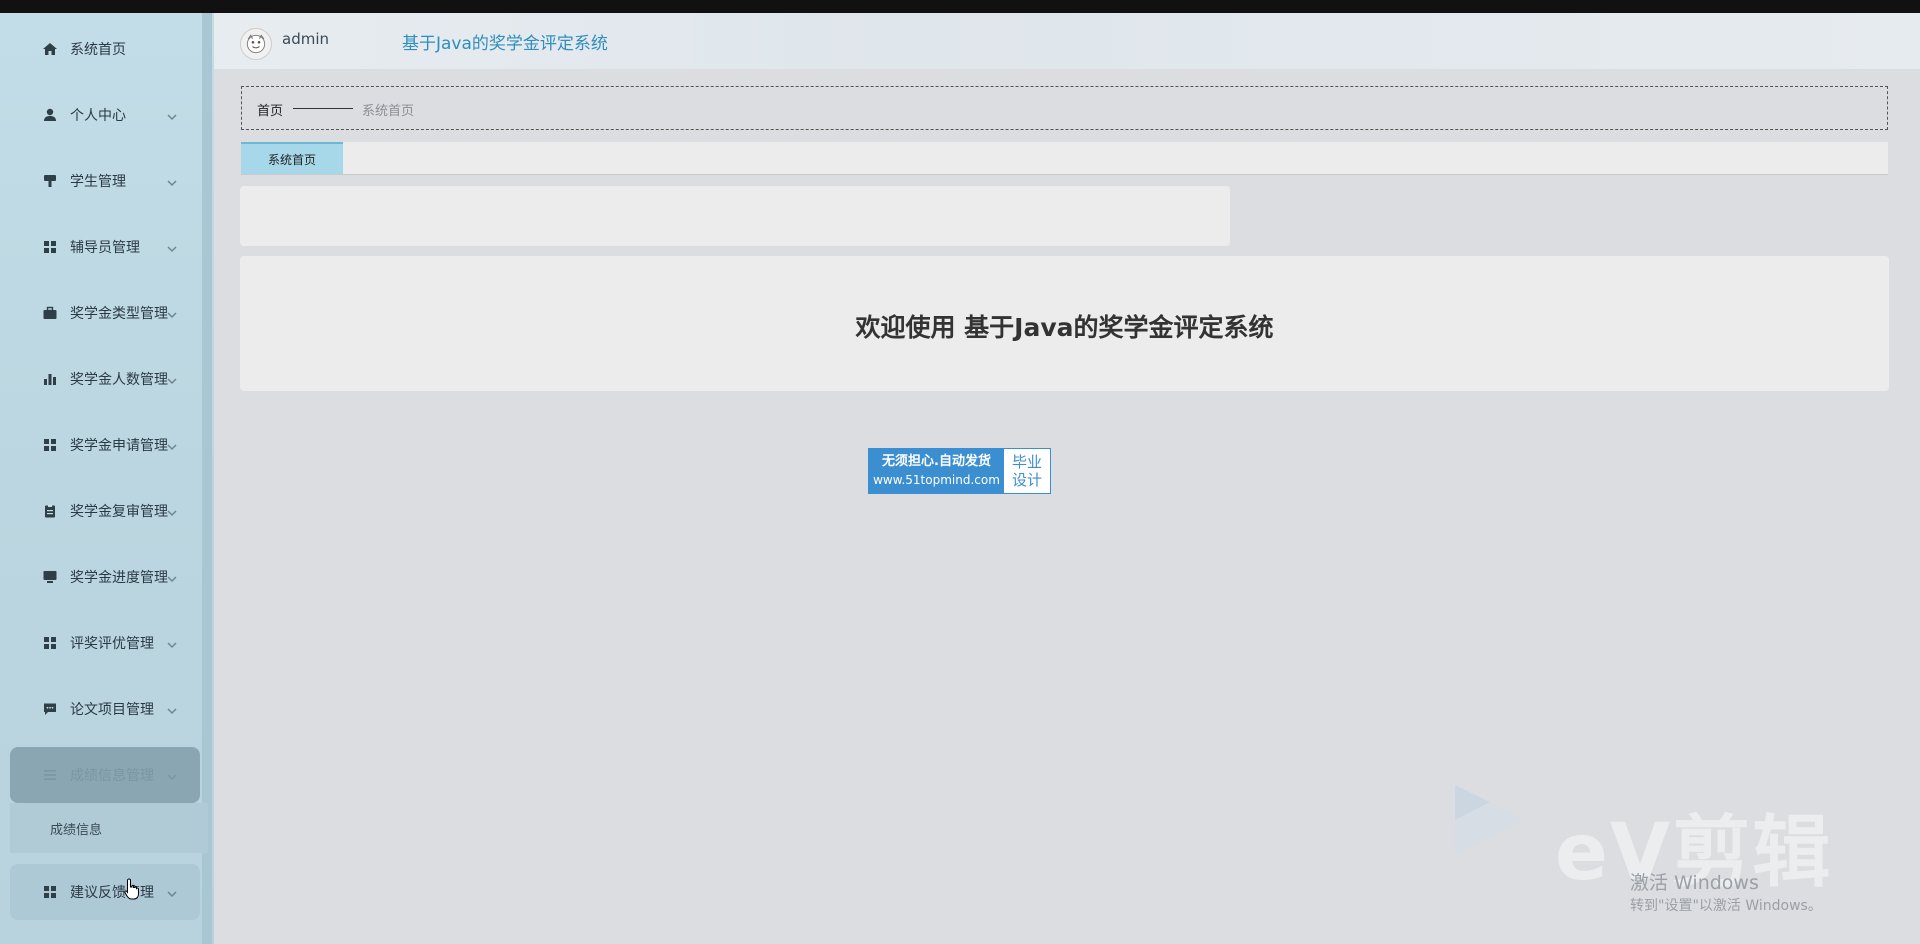  What do you see at coordinates (323, 108) in the screenshot?
I see `breadcrumb-separator` at bounding box center [323, 108].